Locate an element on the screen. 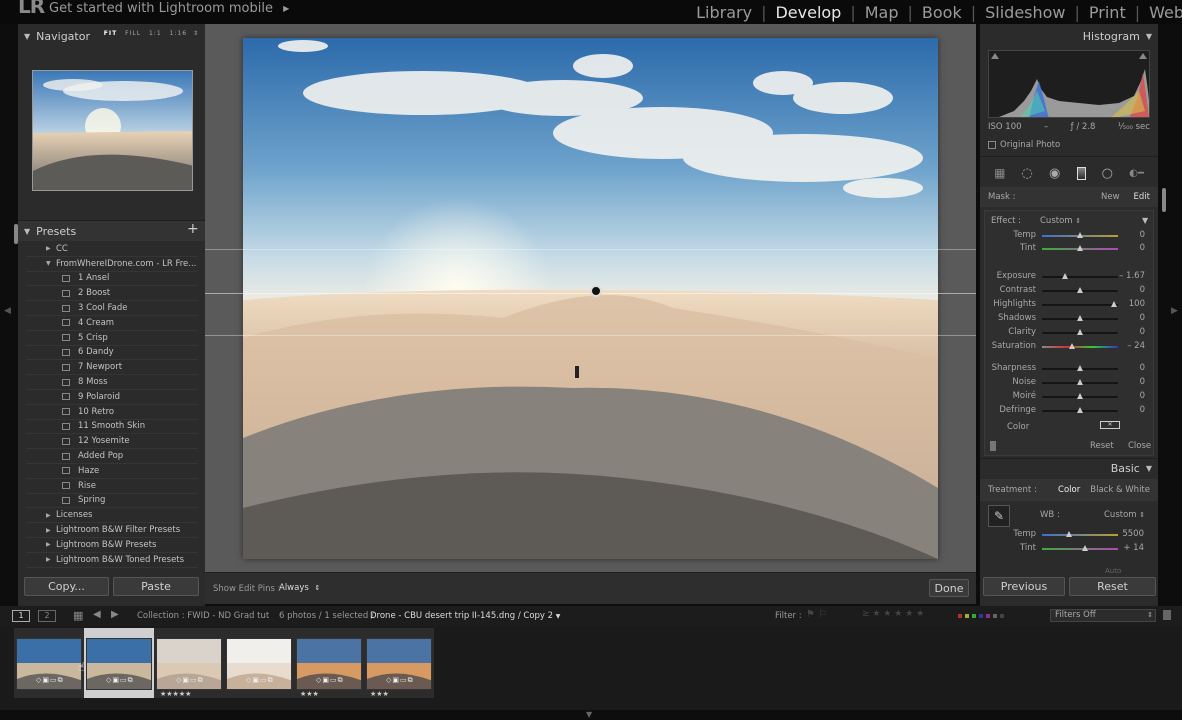  module-map: Map is located at coordinates (882, 12).